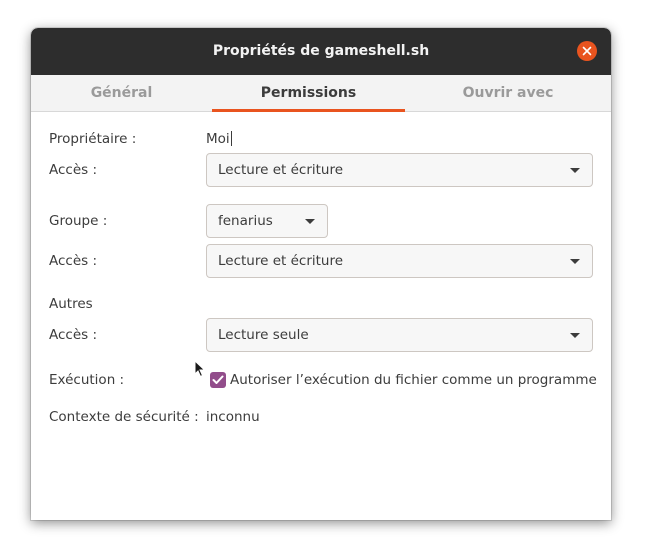  I want to click on checkmark-icon, so click(218, 379).